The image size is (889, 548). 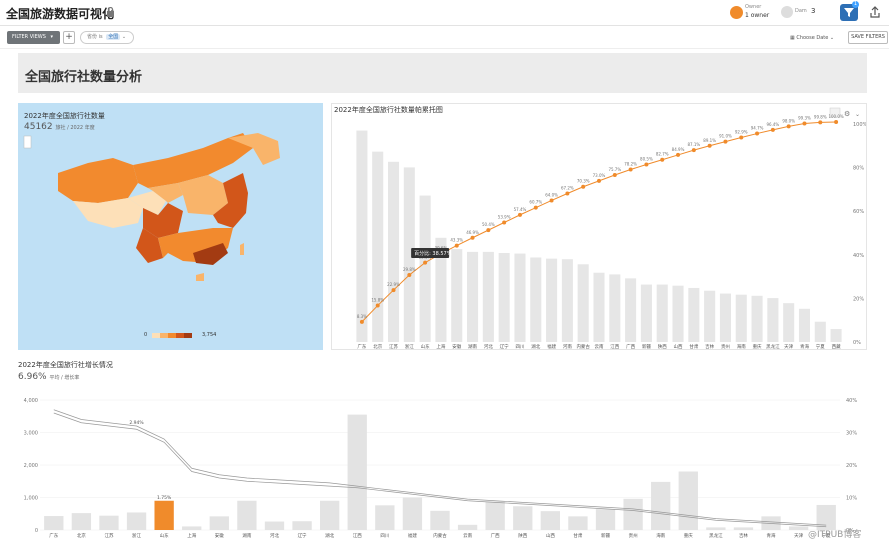 What do you see at coordinates (377, 346) in the screenshot?
I see `x-tick-label: 北京` at bounding box center [377, 346].